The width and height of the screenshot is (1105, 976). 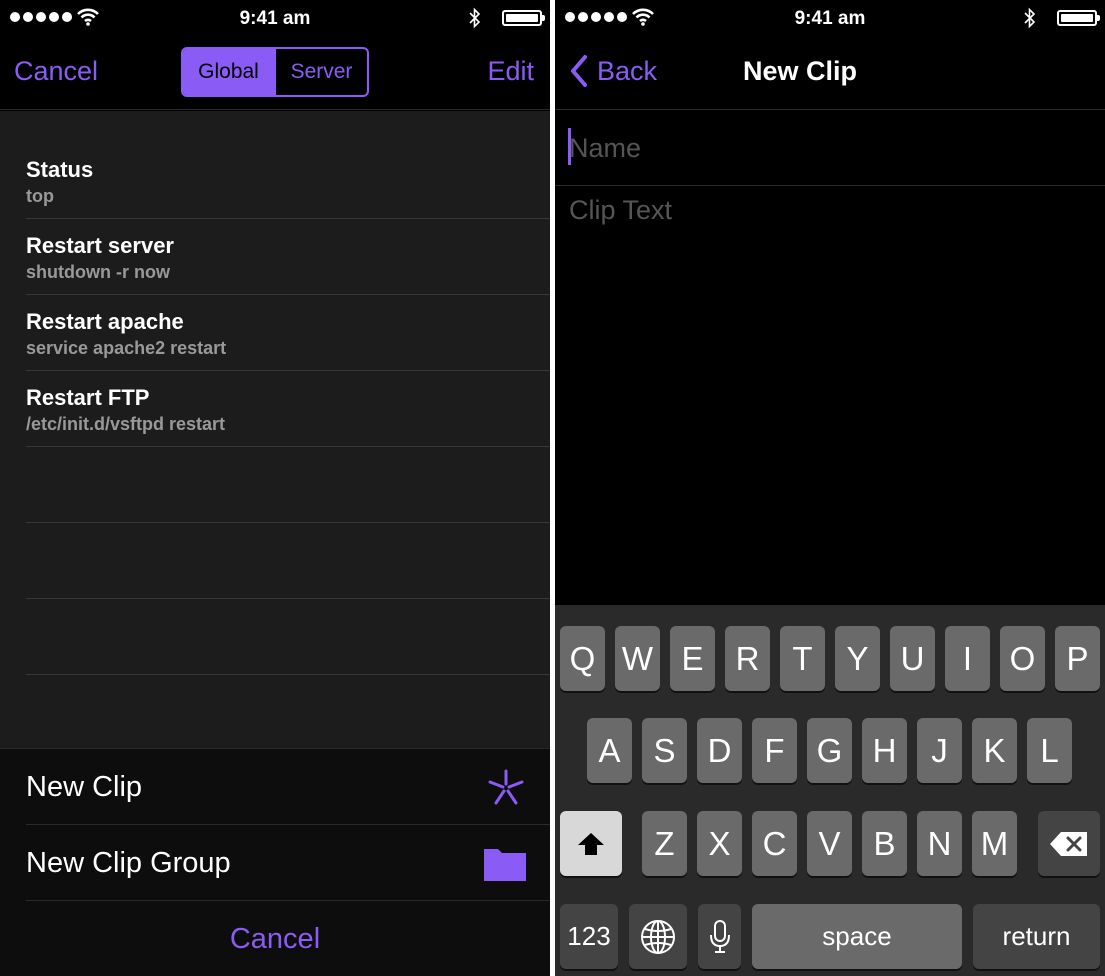 I want to click on globe-key, so click(x=658, y=936).